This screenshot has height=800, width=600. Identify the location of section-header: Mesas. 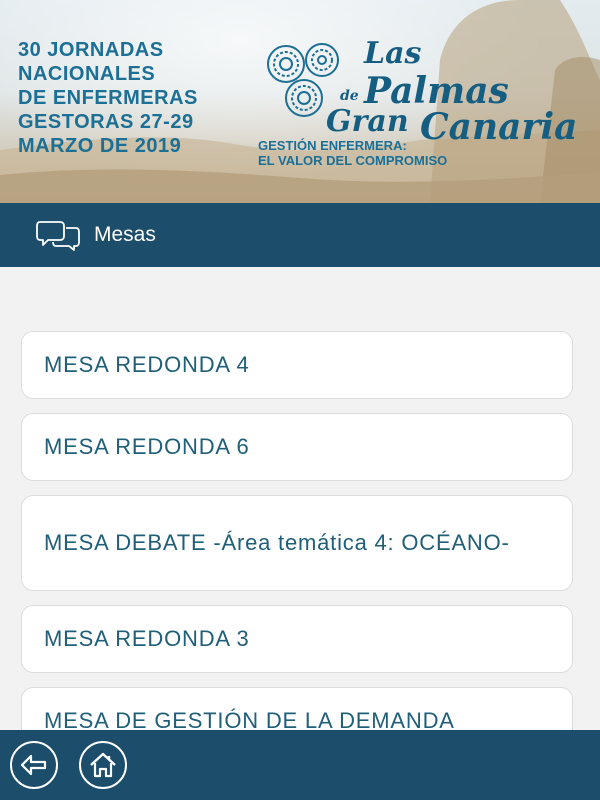
(300, 235).